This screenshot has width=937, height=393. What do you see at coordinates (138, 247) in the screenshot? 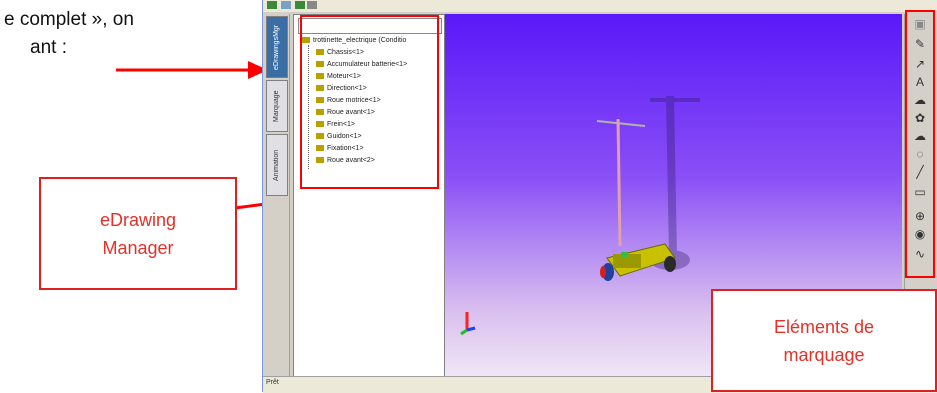
I see `callout-line: Manager` at bounding box center [138, 247].